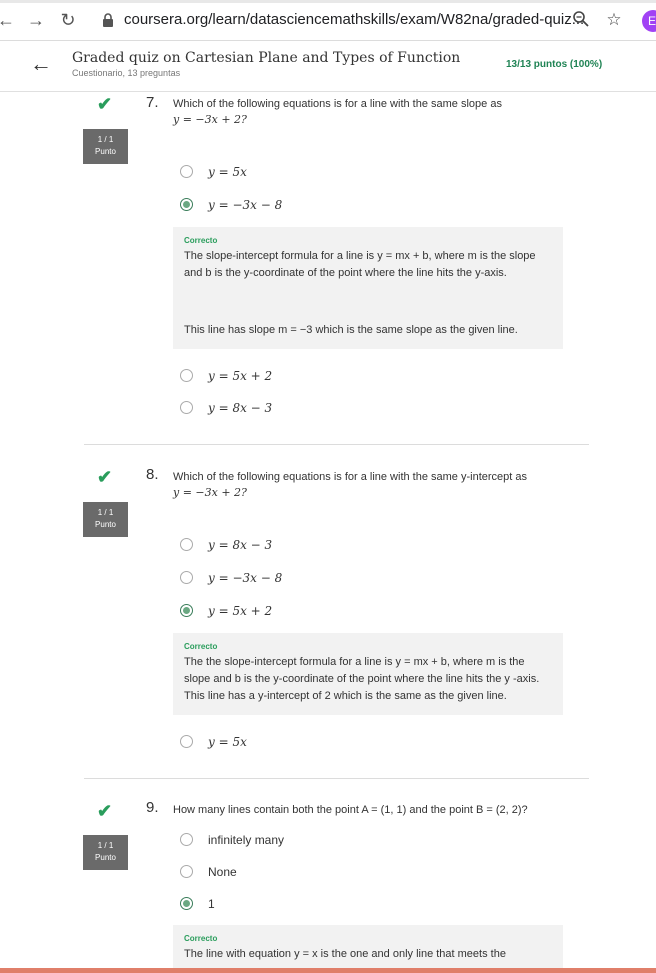  I want to click on answer-option: None, so click(222, 872).